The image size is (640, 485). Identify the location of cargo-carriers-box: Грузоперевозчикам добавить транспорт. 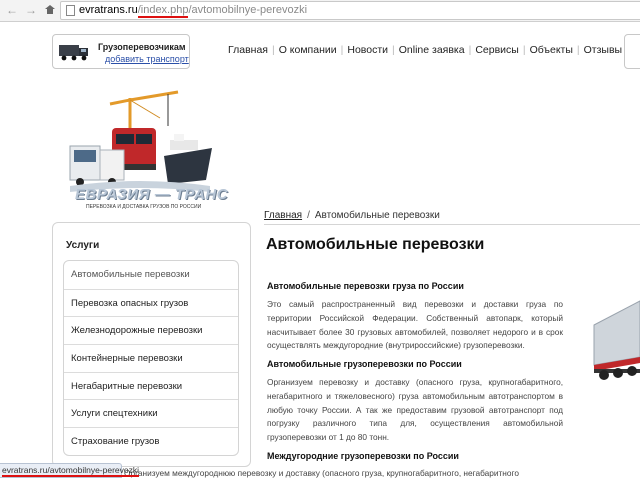
(121, 51).